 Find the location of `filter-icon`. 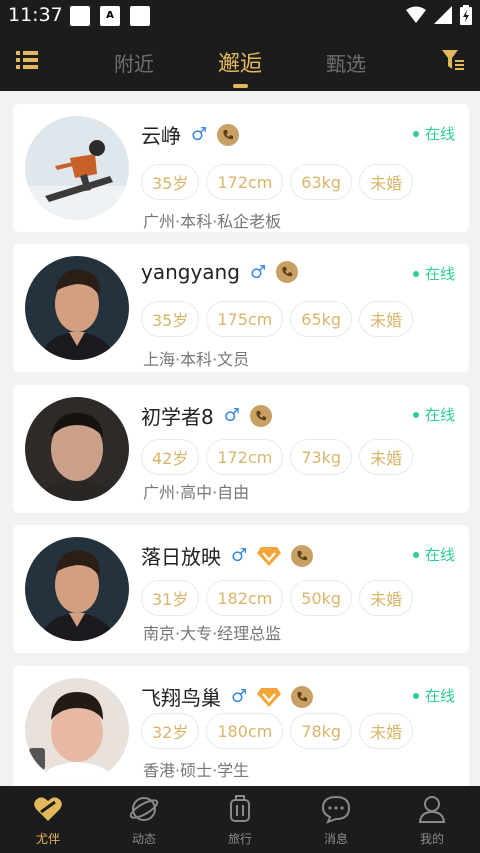

filter-icon is located at coordinates (453, 60).